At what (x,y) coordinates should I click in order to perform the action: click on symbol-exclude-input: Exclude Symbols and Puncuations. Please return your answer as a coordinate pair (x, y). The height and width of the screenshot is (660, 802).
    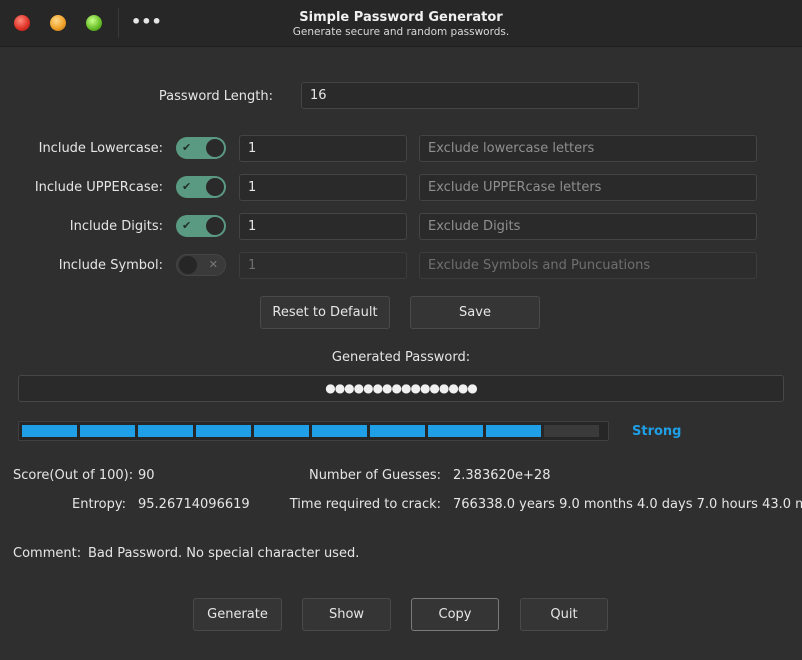
    Looking at the image, I should click on (588, 265).